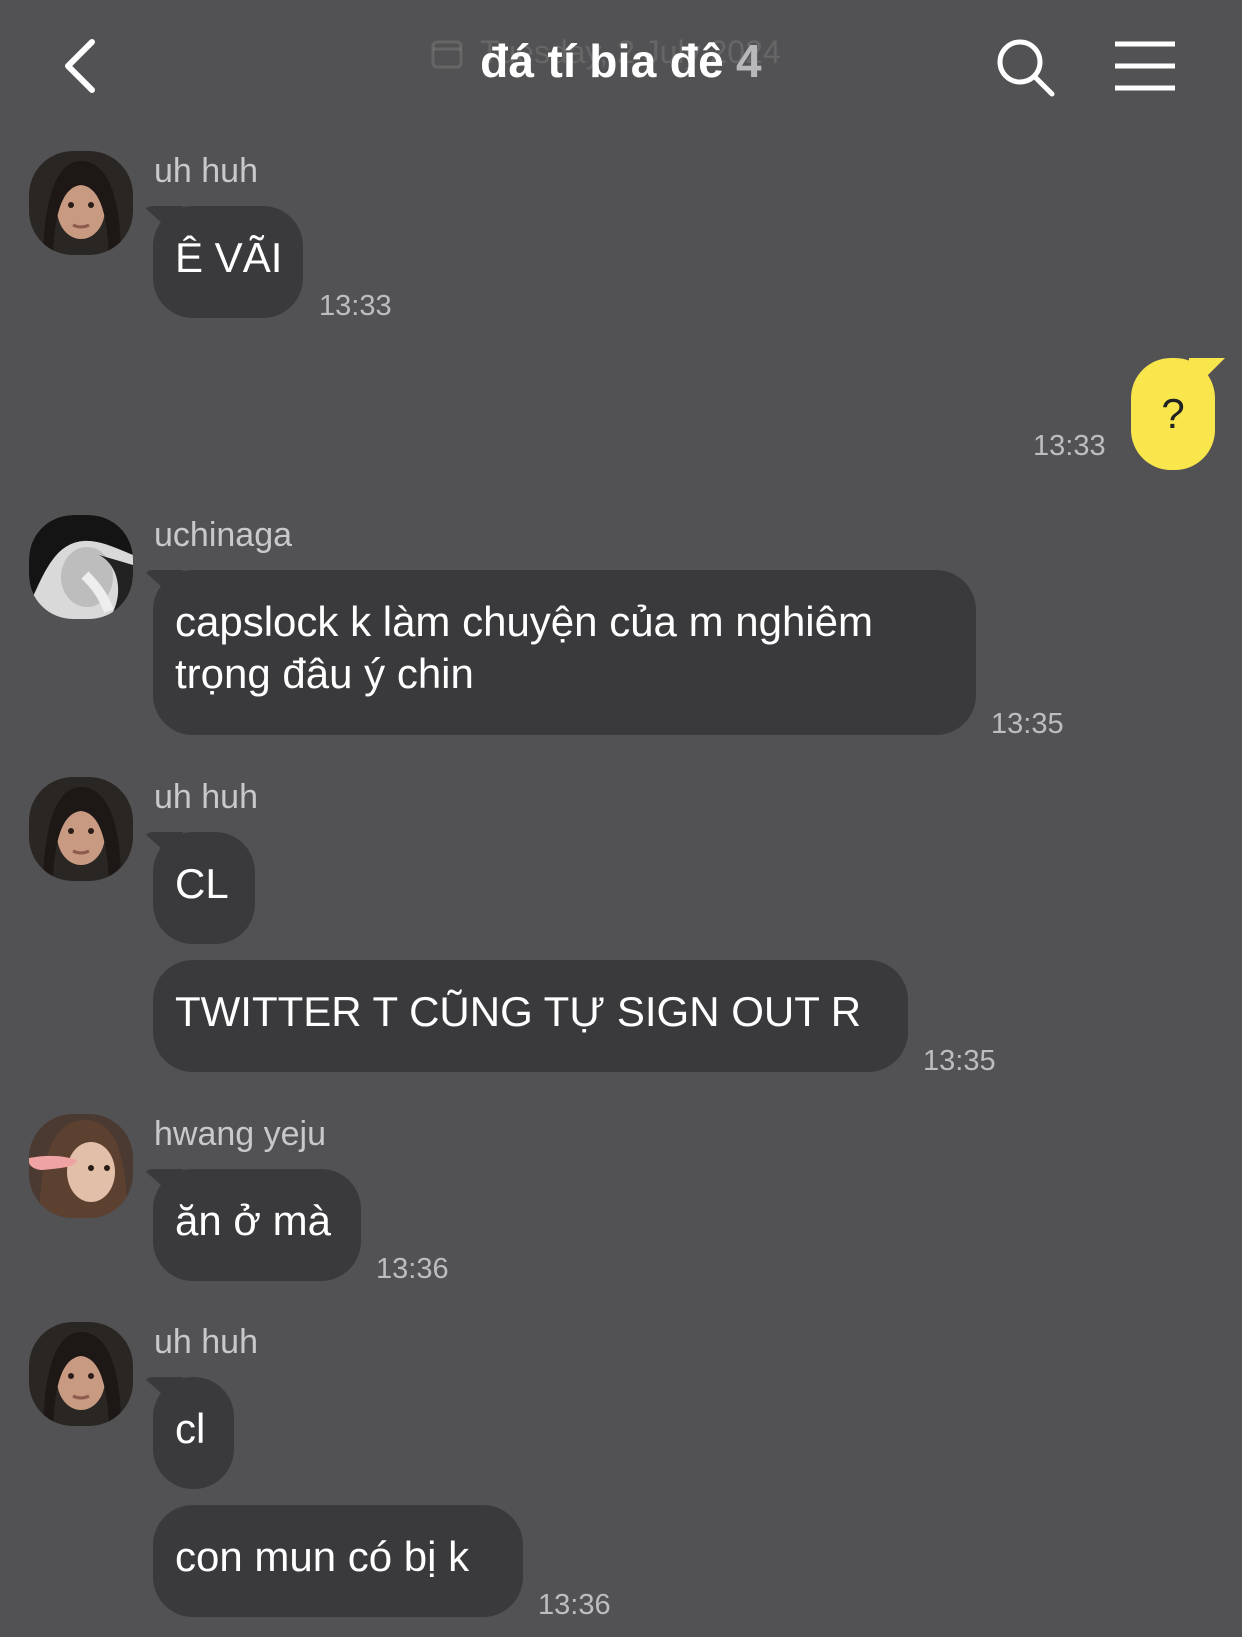 The image size is (1242, 1637). I want to click on chat-name: đá tí bia đê, so click(602, 61).